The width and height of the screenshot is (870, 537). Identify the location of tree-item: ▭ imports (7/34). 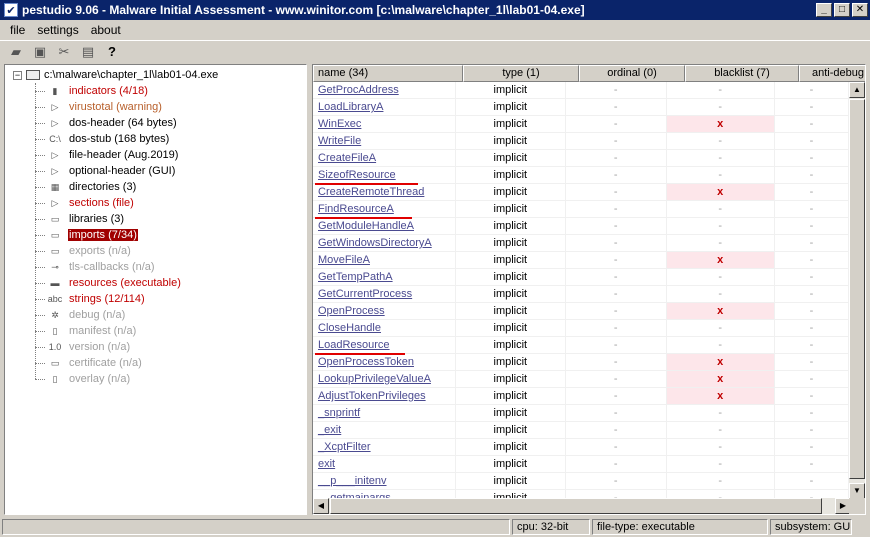
(86, 235).